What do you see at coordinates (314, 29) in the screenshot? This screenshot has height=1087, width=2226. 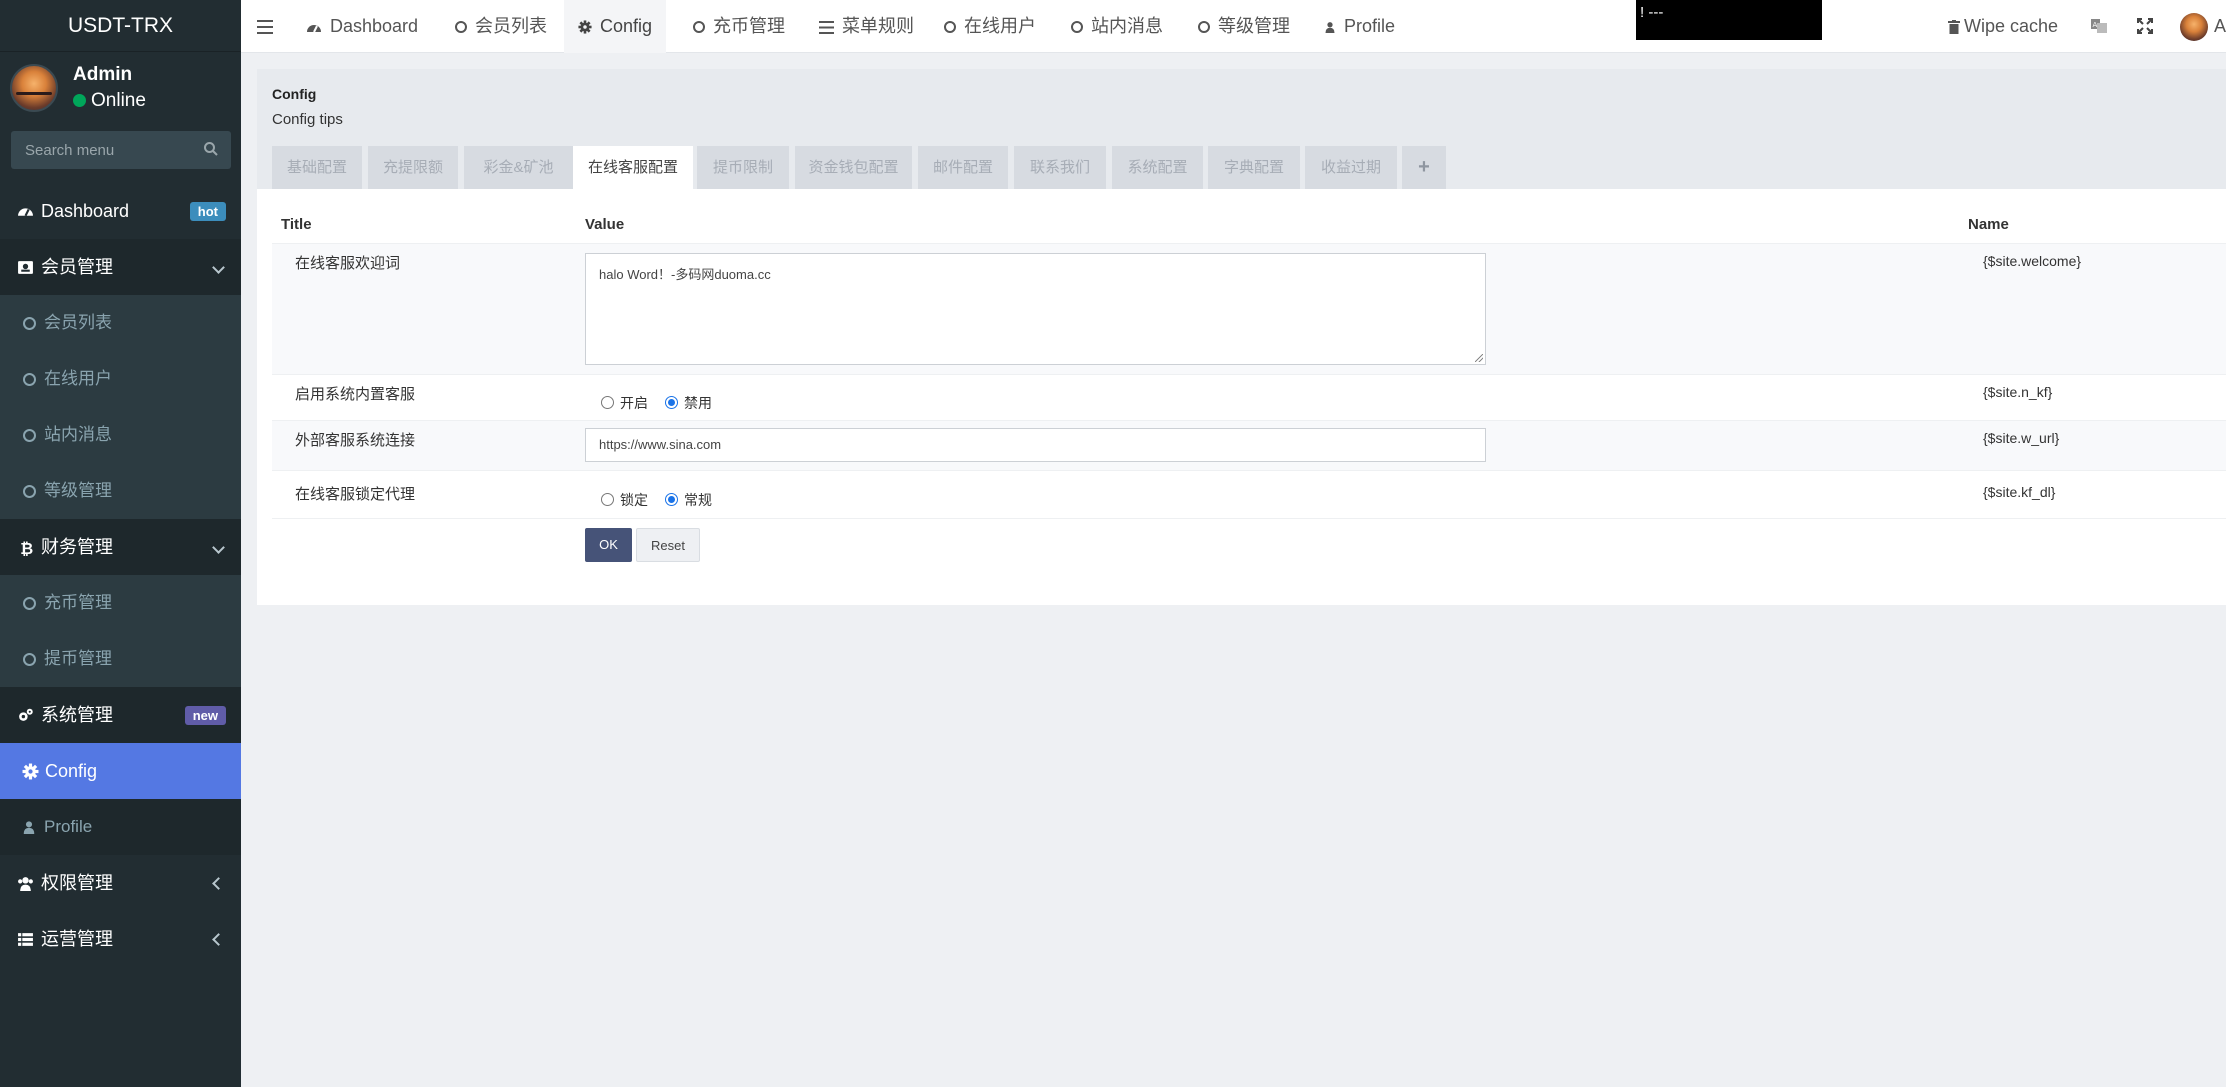 I see `dashboard-icon` at bounding box center [314, 29].